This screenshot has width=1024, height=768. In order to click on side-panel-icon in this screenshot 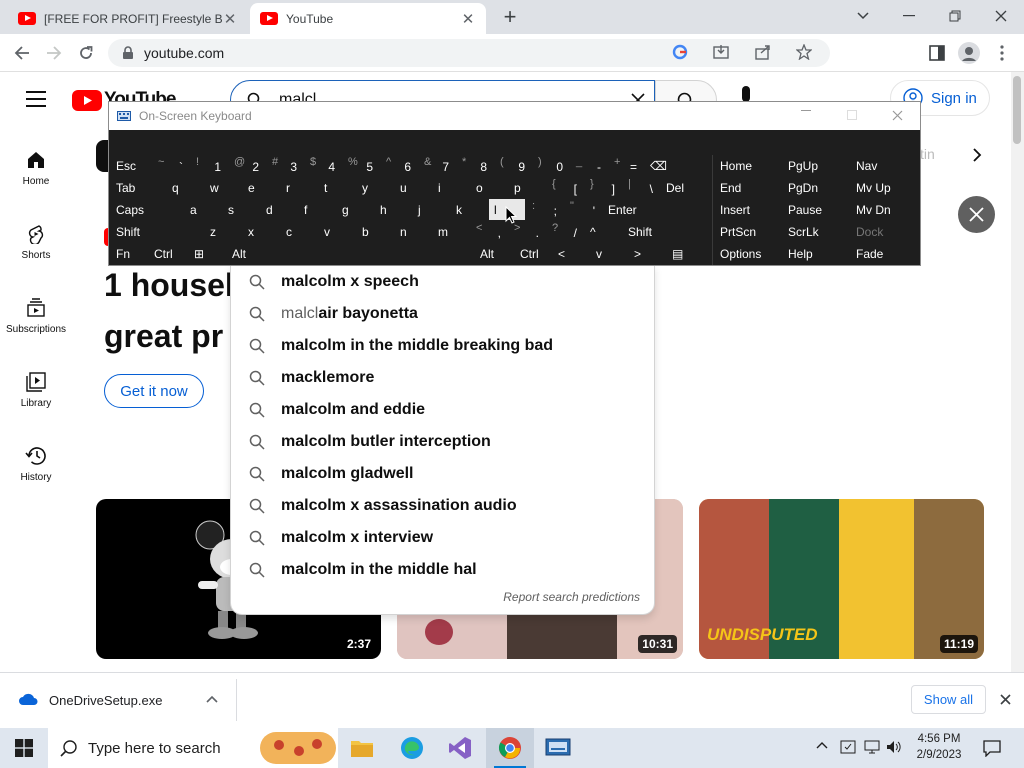, I will do `click(937, 53)`.